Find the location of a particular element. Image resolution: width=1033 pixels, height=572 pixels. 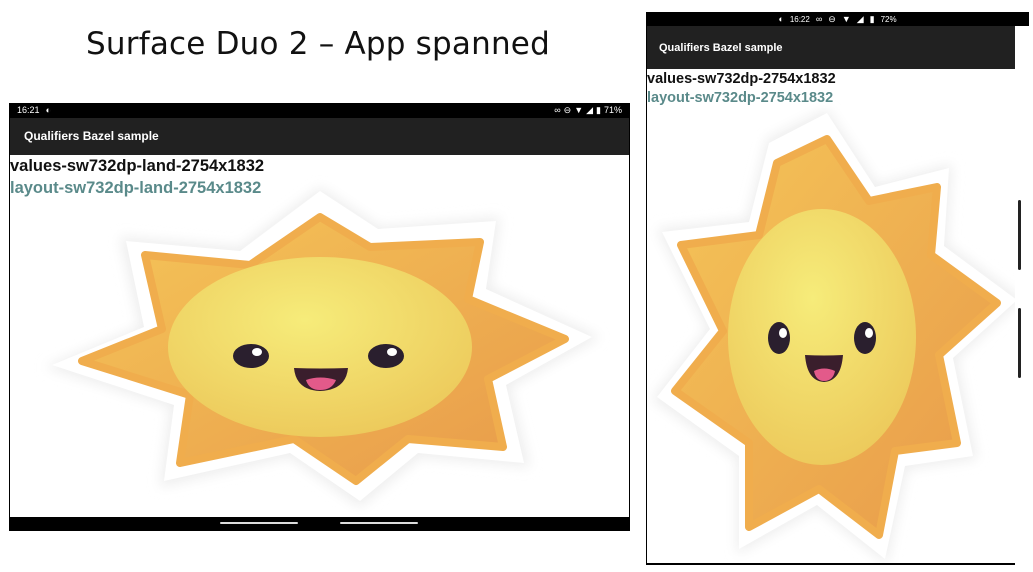

gesture-handle-right is located at coordinates (379, 523).